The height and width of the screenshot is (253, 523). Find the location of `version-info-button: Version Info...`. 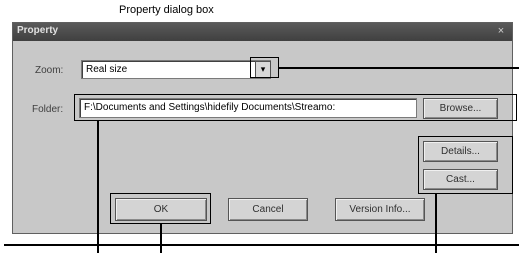

version-info-button: Version Info... is located at coordinates (380, 209).